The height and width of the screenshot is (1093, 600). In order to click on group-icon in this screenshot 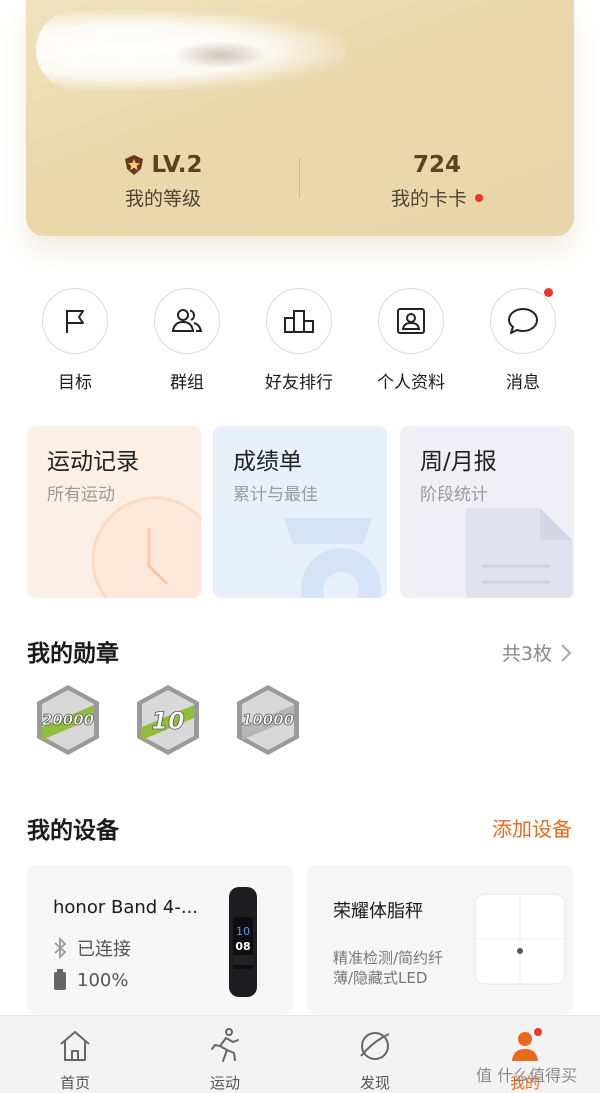, I will do `click(187, 320)`.